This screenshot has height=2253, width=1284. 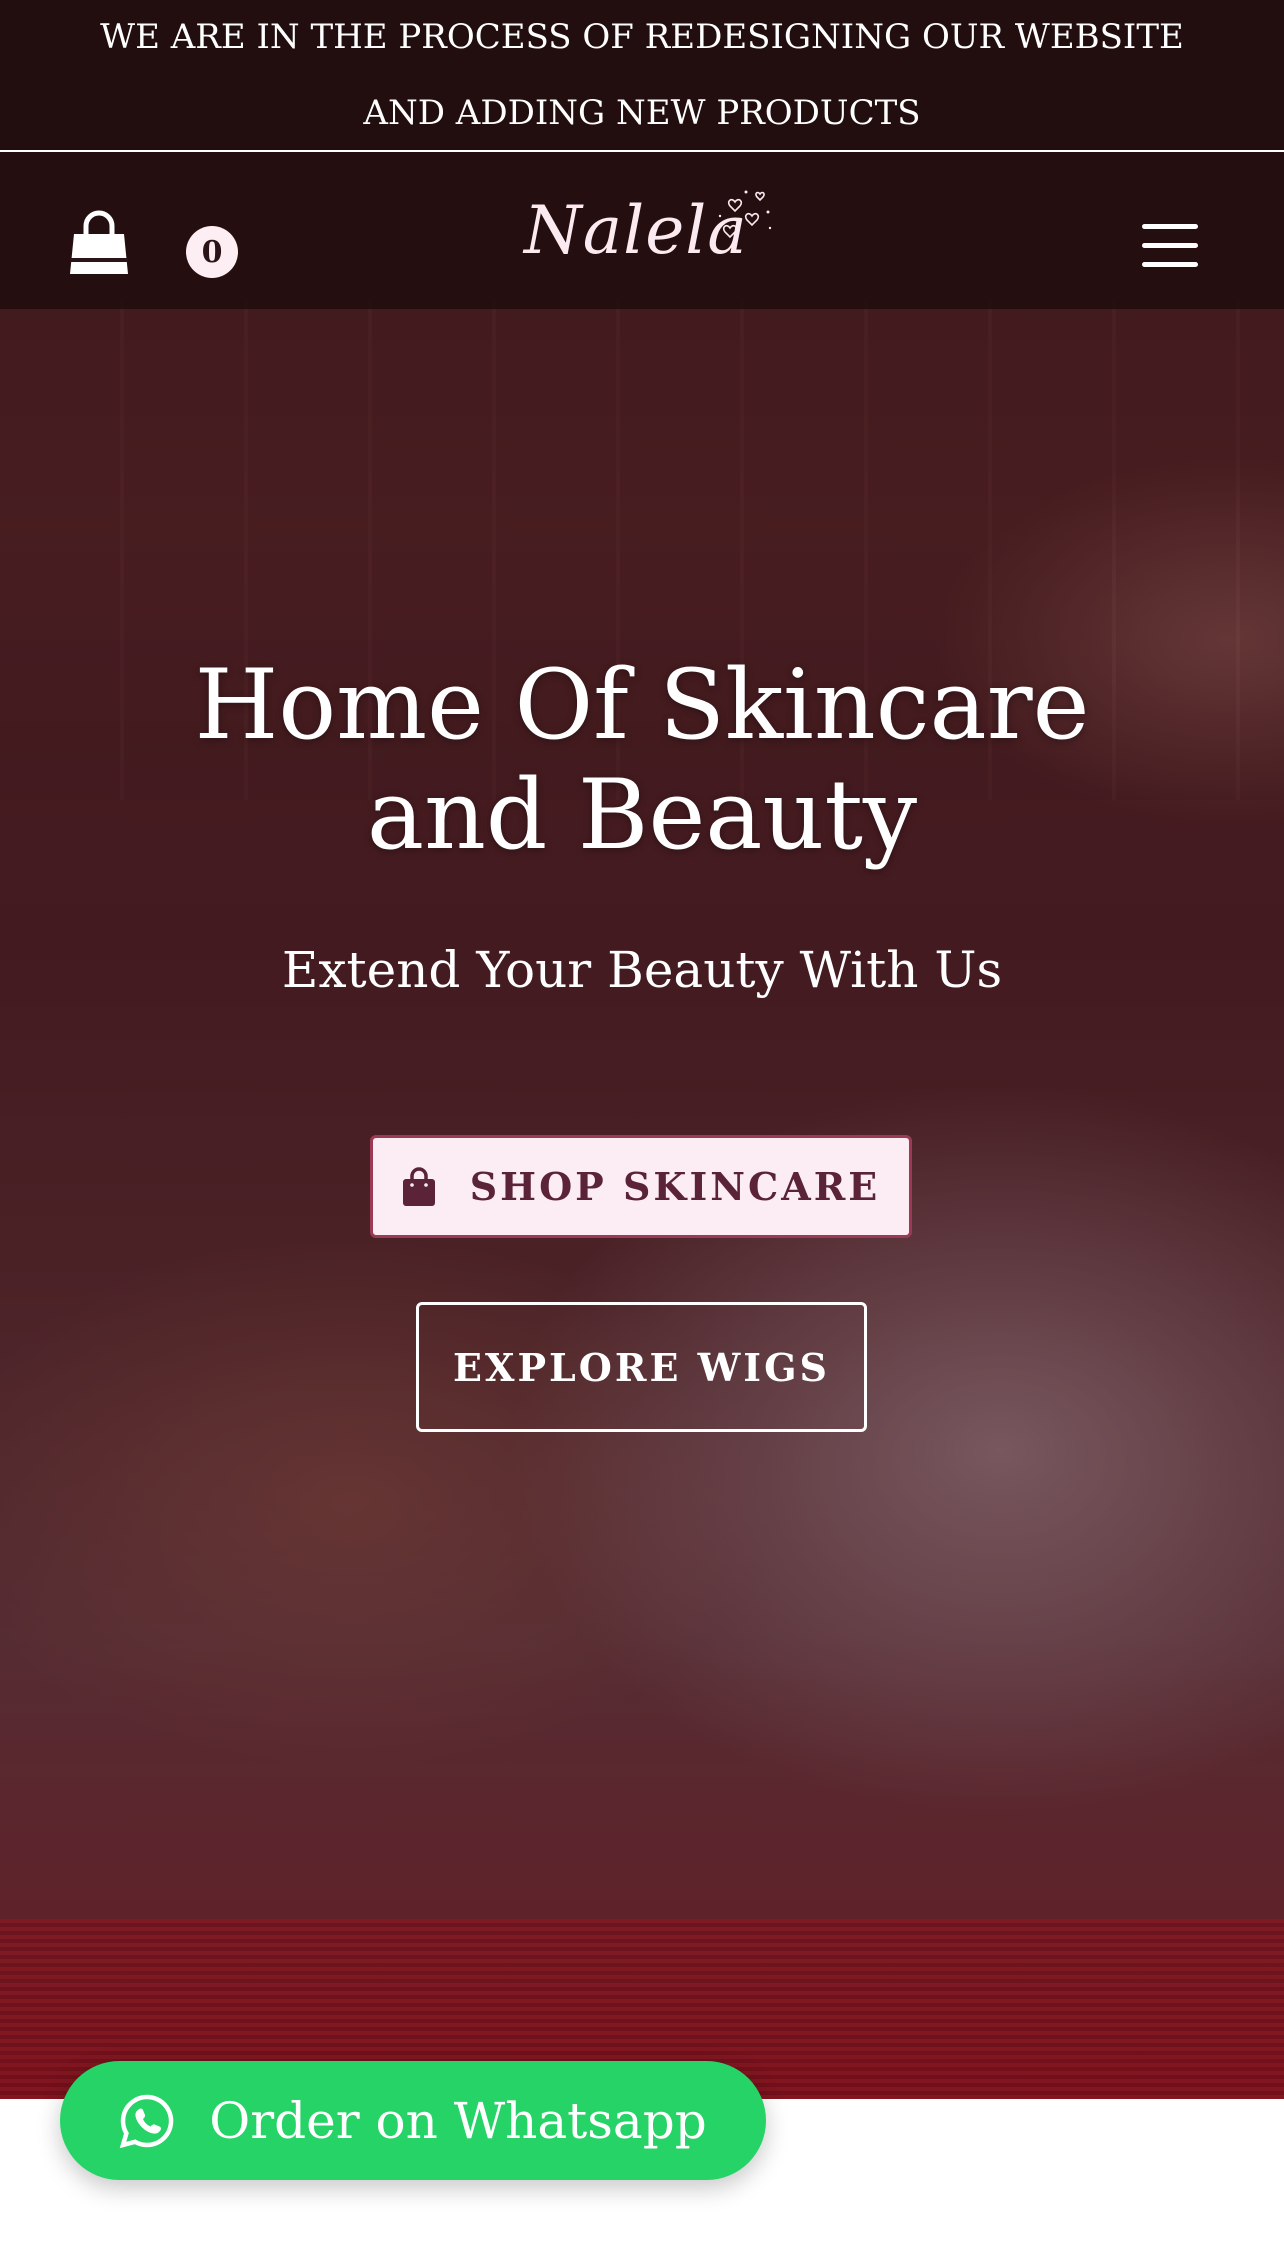 What do you see at coordinates (212, 252) in the screenshot?
I see `cart-count-badge: 0` at bounding box center [212, 252].